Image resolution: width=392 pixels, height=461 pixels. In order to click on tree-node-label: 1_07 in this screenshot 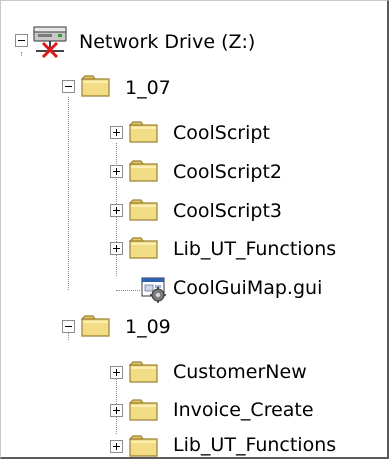, I will do `click(148, 88)`.